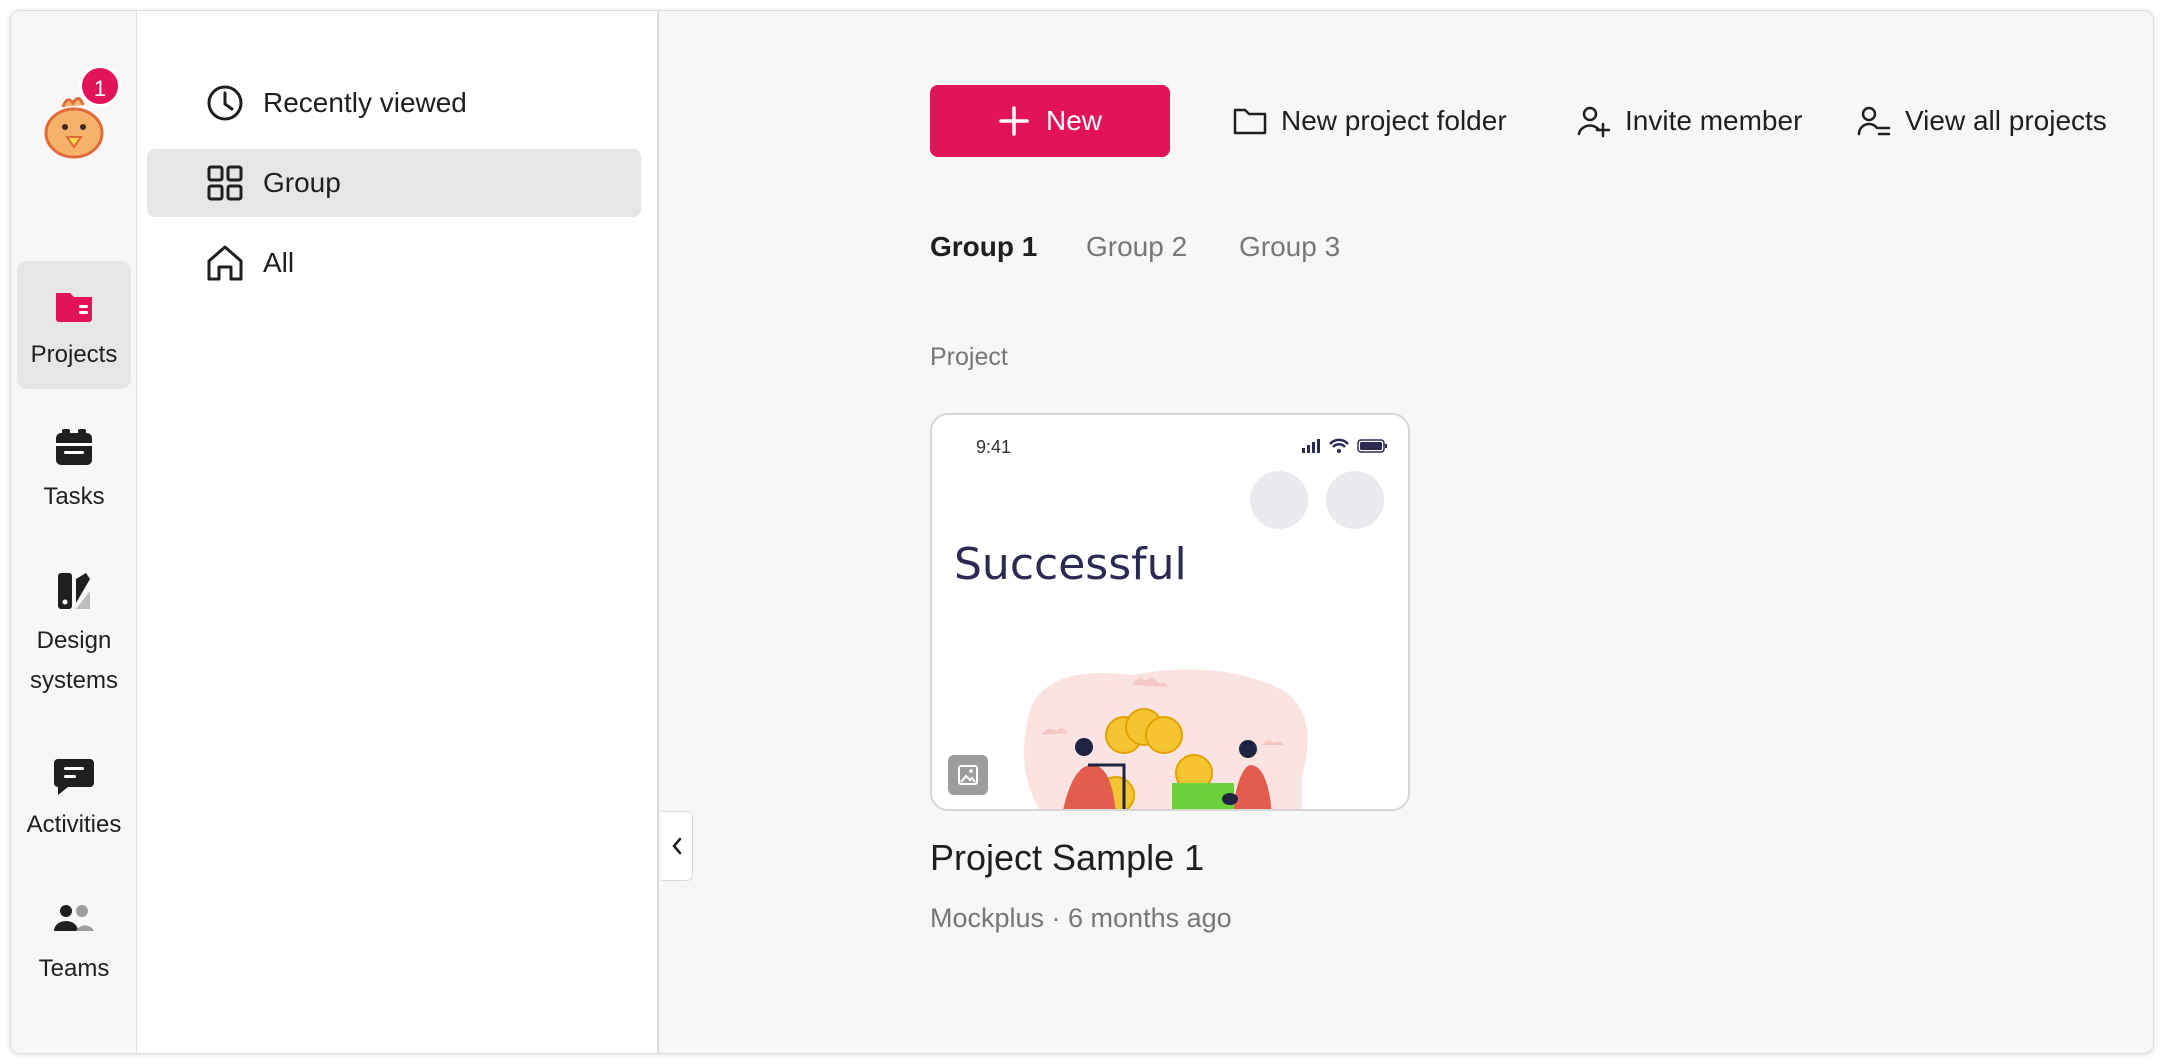 Image resolution: width=2164 pixels, height=1064 pixels. What do you see at coordinates (1014, 121) in the screenshot?
I see `plus-icon` at bounding box center [1014, 121].